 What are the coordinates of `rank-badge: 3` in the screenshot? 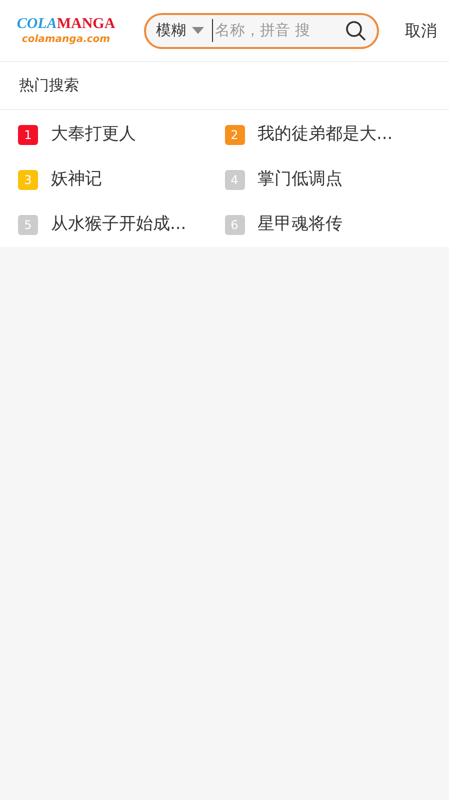 It's located at (28, 180).